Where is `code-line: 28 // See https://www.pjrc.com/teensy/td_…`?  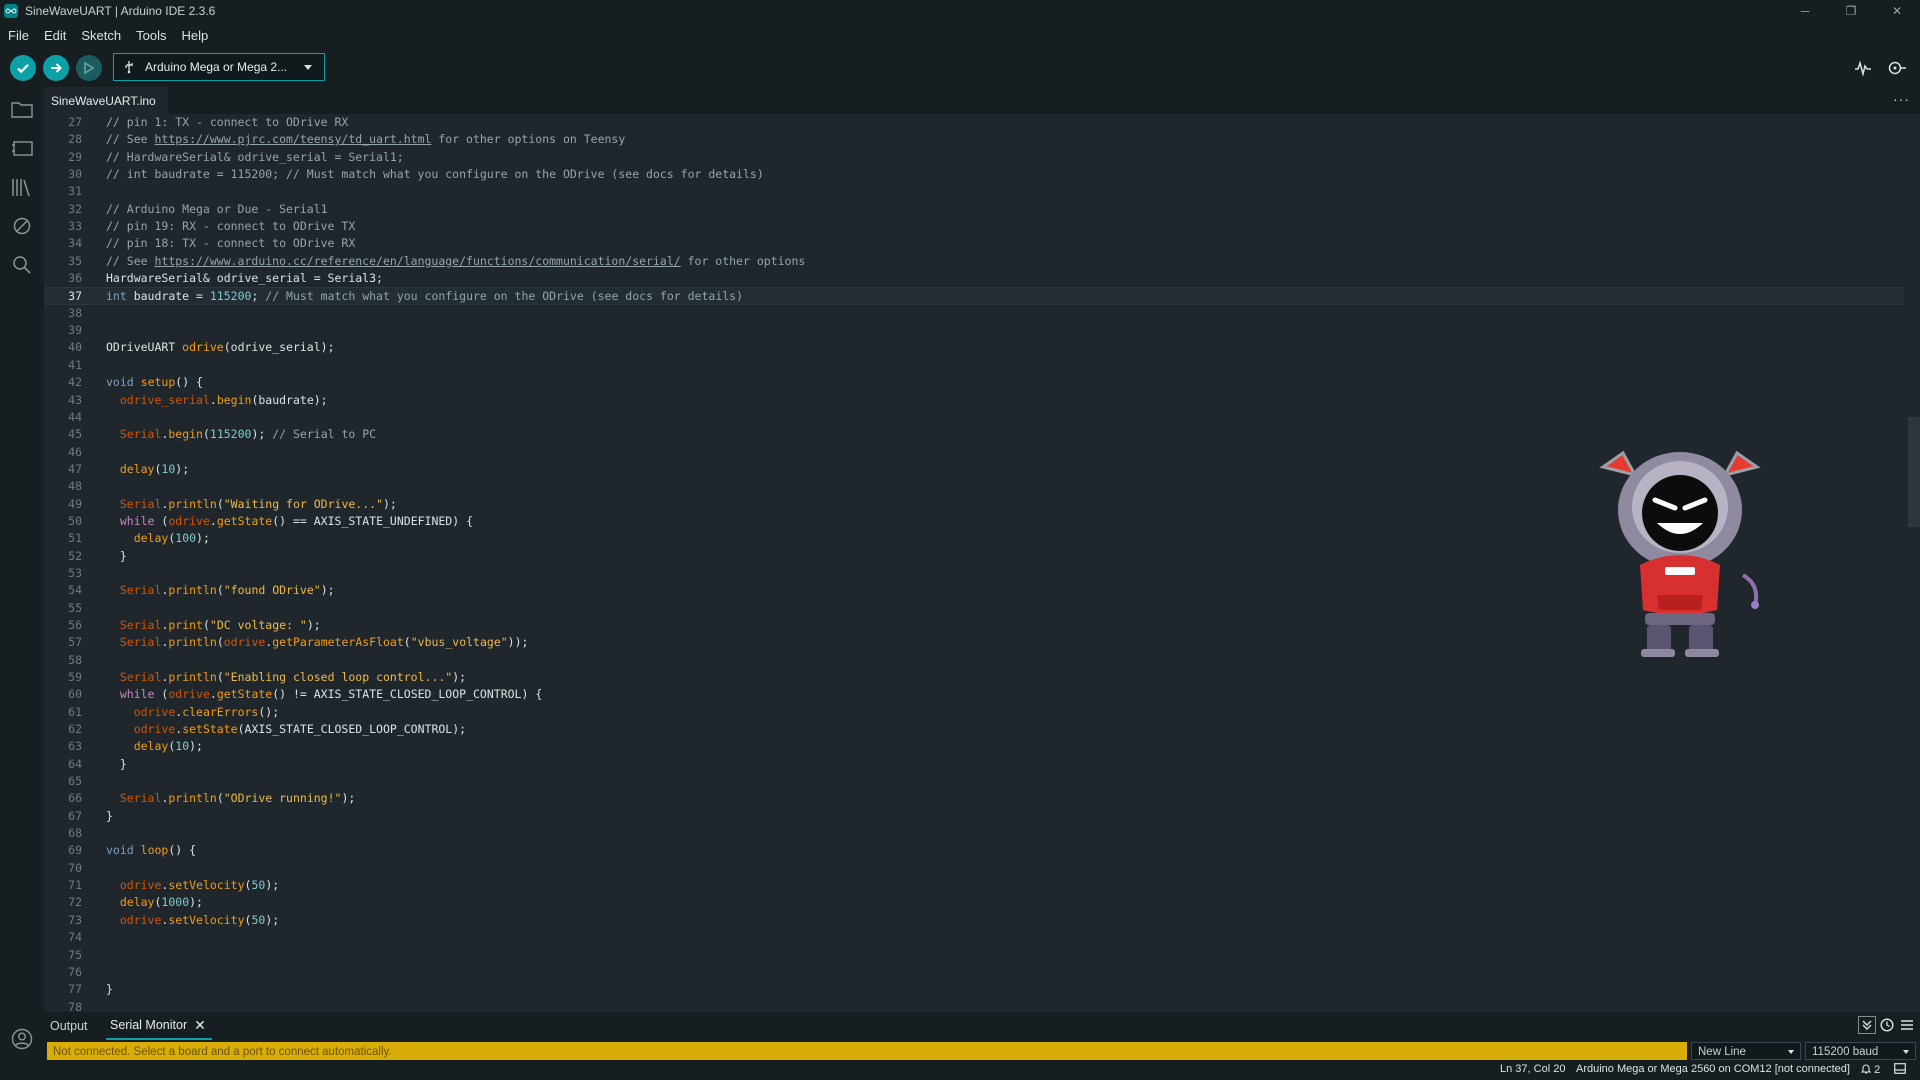 code-line: 28 // See https://www.pjrc.com/teensy/td_… is located at coordinates (974, 139).